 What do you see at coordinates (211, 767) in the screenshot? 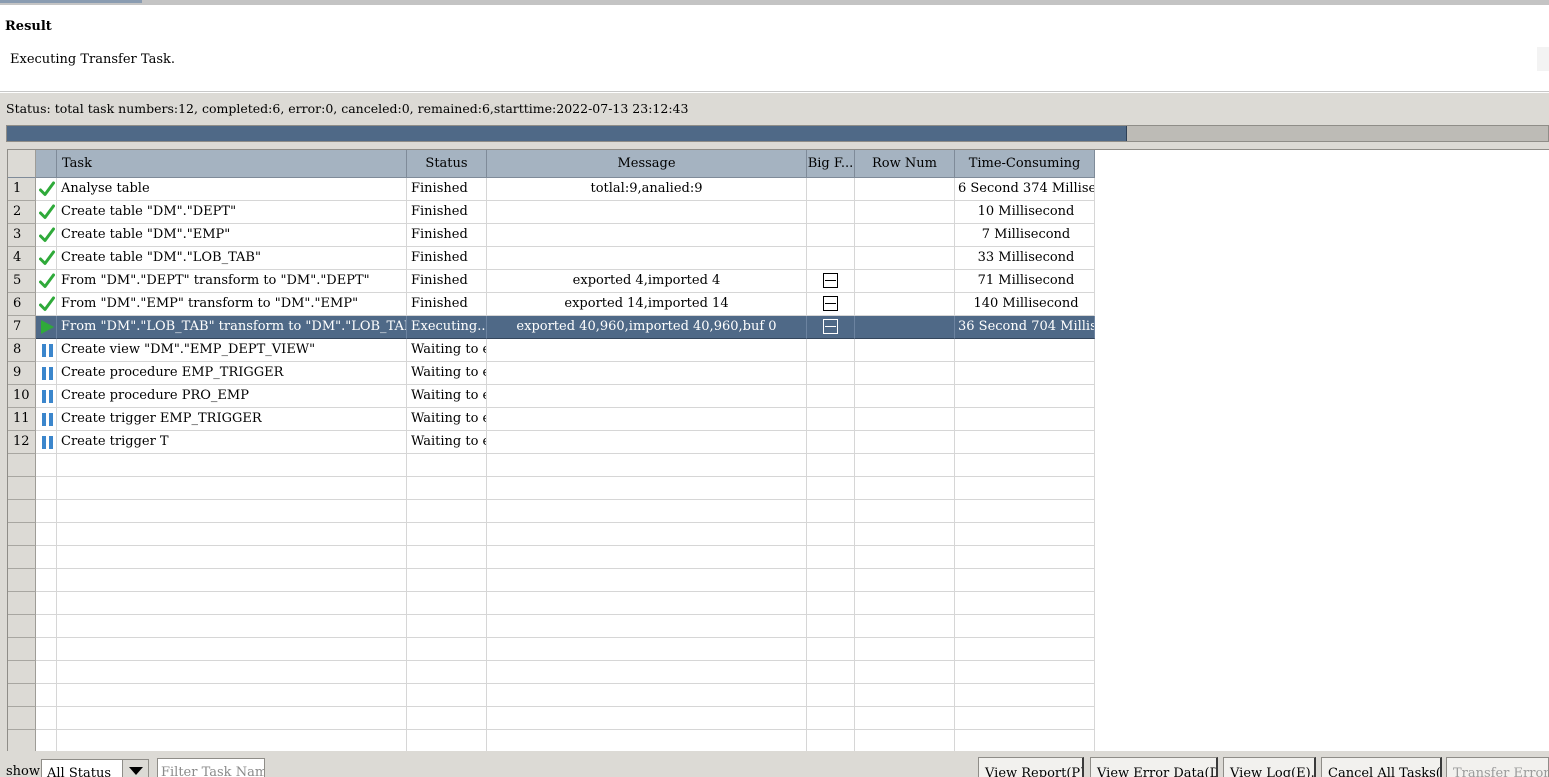
I see `task-name-filter-input` at bounding box center [211, 767].